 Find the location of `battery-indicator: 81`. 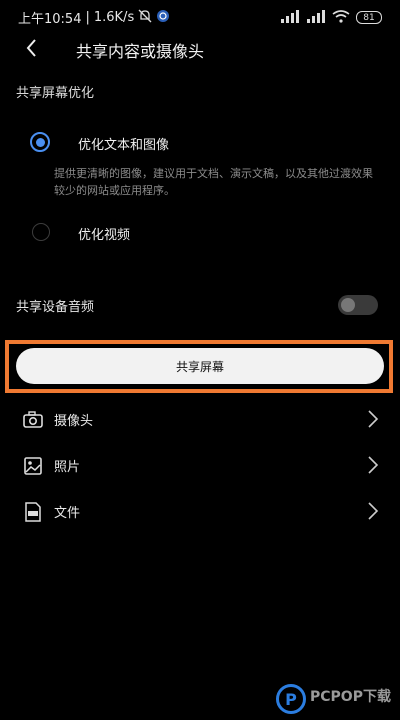

battery-indicator: 81 is located at coordinates (369, 17).